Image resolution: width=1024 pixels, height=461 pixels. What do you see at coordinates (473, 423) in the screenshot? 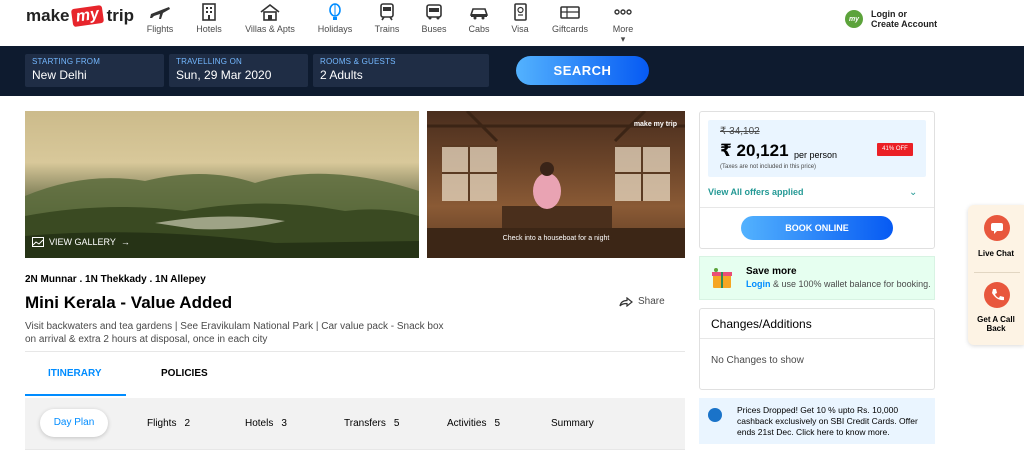
I see `dayplan-activities: Activities 5` at bounding box center [473, 423].